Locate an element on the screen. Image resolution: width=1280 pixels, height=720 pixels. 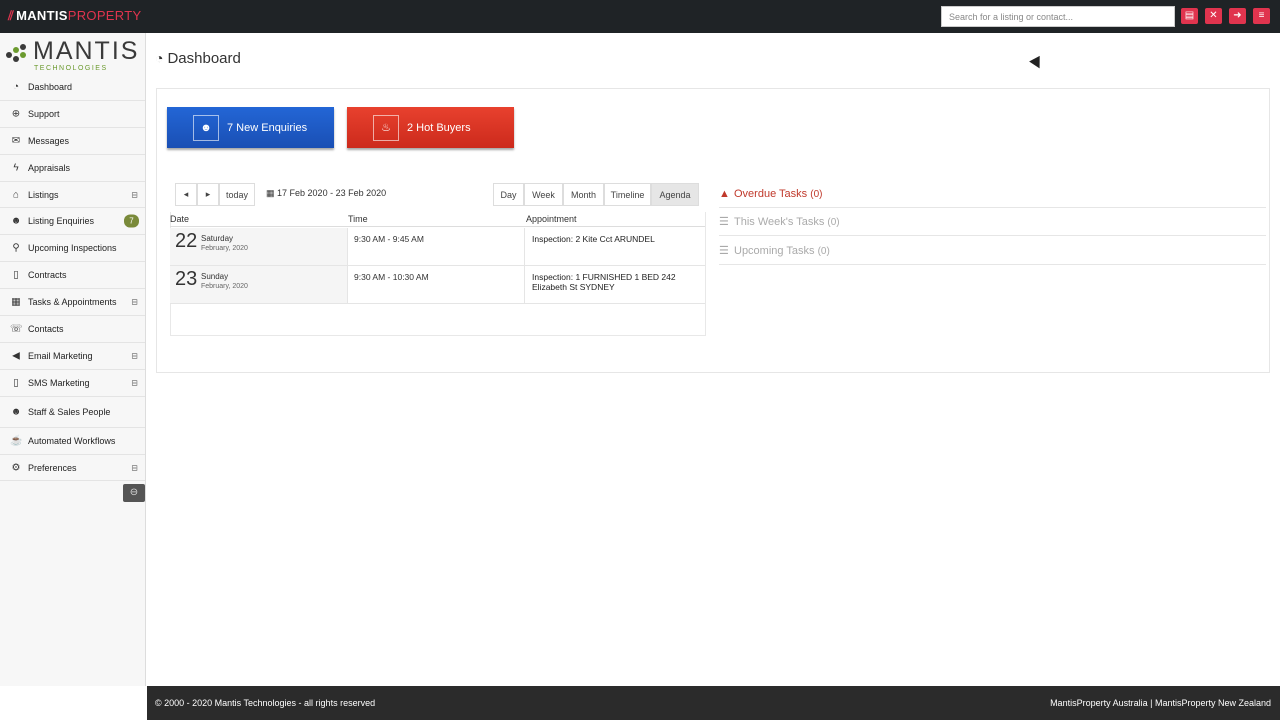
view-label: Day is located at coordinates (508, 194).